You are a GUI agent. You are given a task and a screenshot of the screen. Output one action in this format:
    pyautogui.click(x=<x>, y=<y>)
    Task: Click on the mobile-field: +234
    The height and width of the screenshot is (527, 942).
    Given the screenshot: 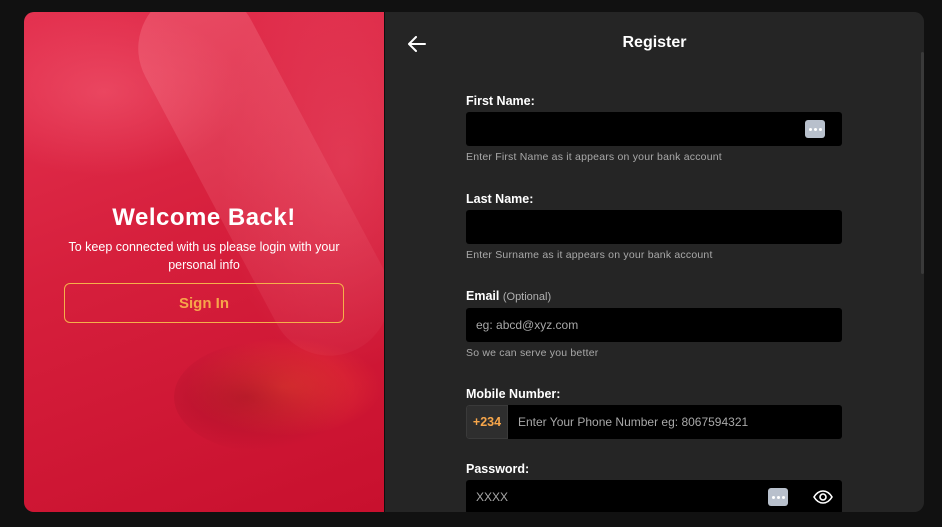 What is the action you would take?
    pyautogui.click(x=654, y=422)
    